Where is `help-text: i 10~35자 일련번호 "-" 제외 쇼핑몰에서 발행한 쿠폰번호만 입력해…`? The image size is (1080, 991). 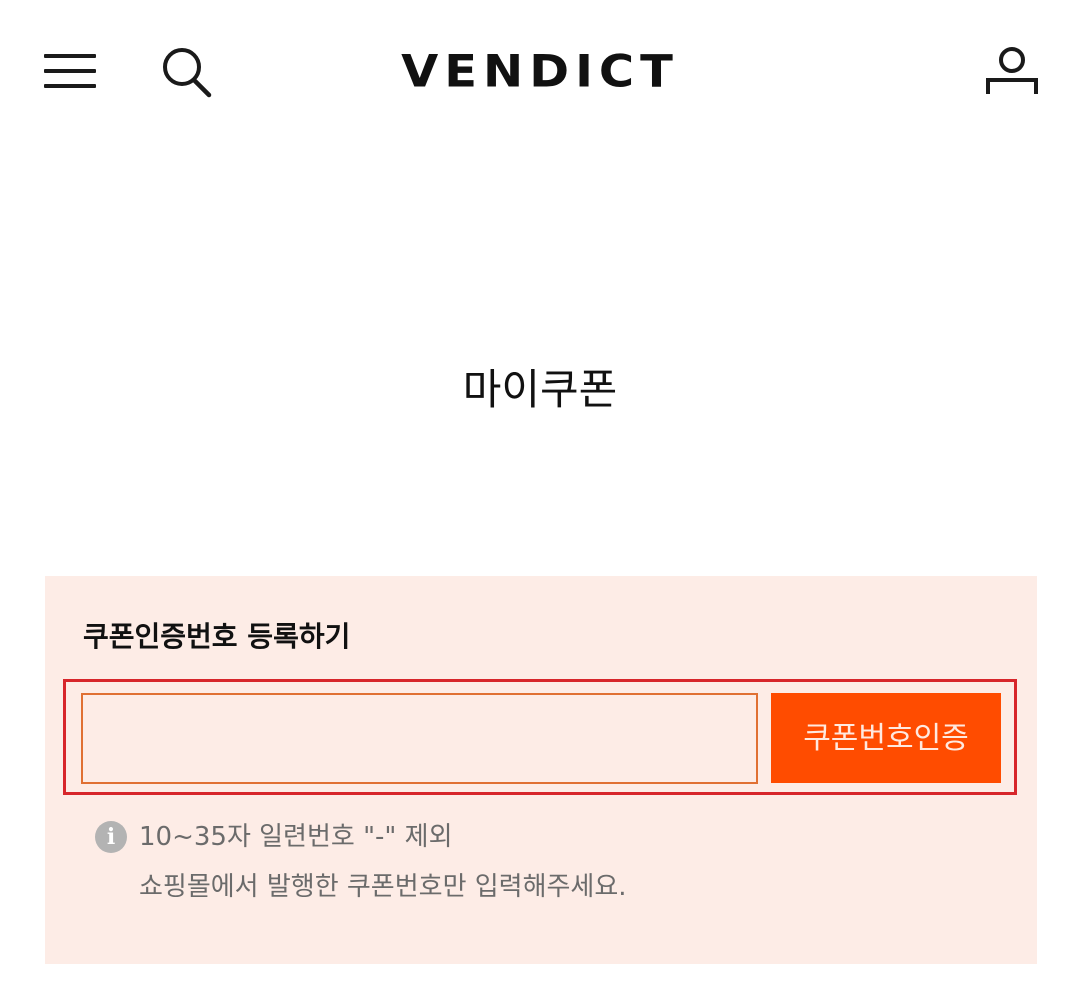 help-text: i 10~35자 일련번호 "-" 제외 쇼핑몰에서 발행한 쿠폰번호만 입력해… is located at coordinates (361, 862).